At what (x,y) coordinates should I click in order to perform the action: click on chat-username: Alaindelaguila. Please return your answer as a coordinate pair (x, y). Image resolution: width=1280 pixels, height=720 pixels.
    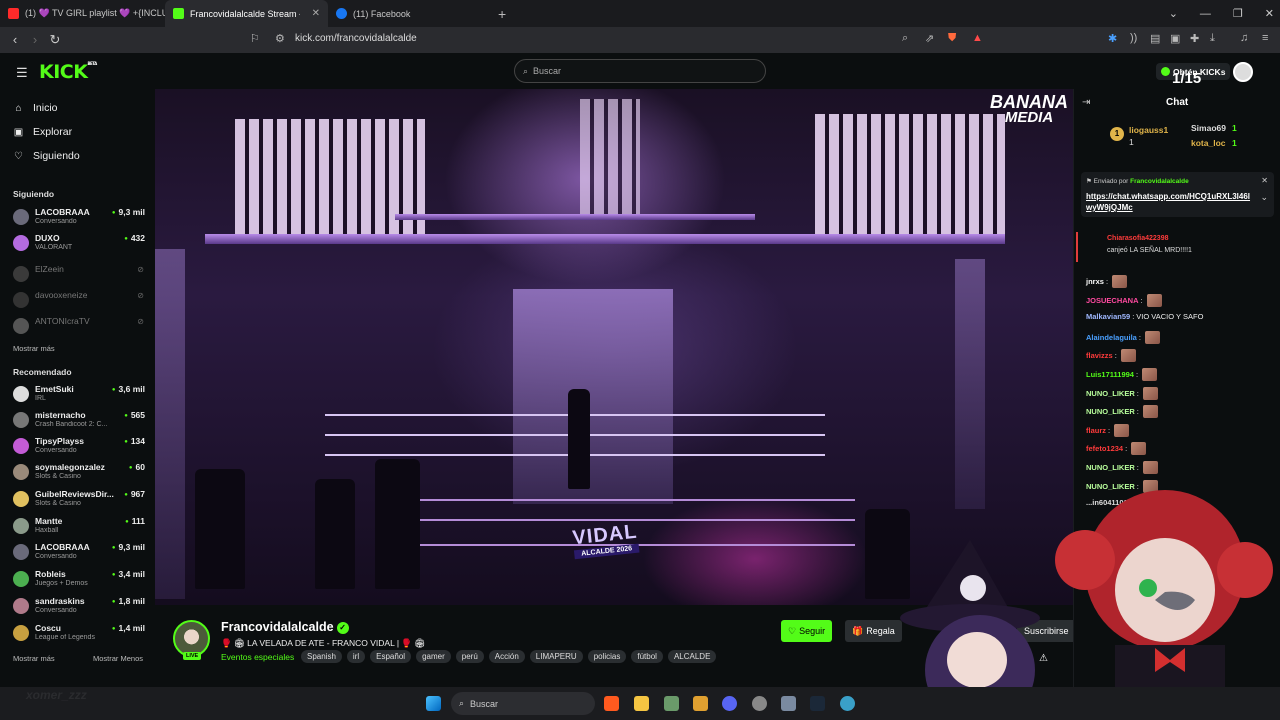
    Looking at the image, I should click on (1111, 337).